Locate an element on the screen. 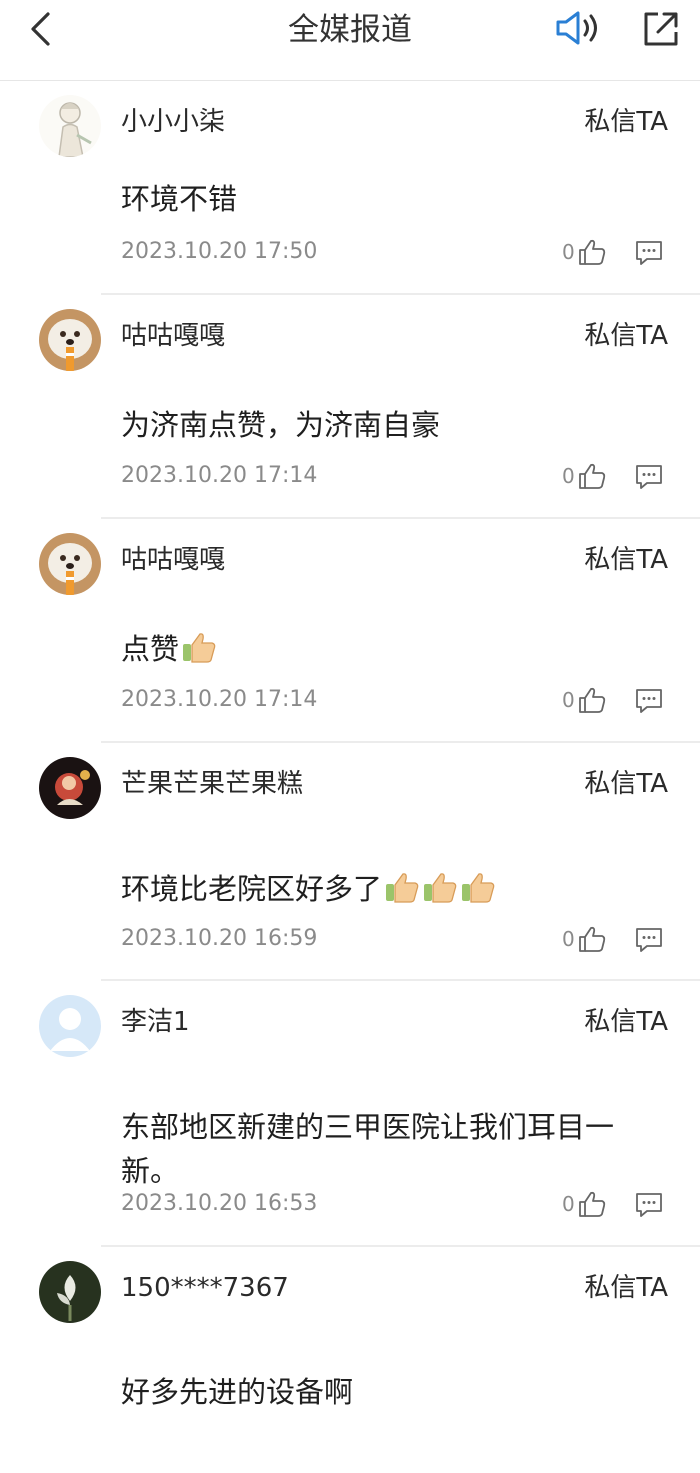 The width and height of the screenshot is (700, 1473). comment-text: 好多先进的设备啊 is located at coordinates (237, 1392).